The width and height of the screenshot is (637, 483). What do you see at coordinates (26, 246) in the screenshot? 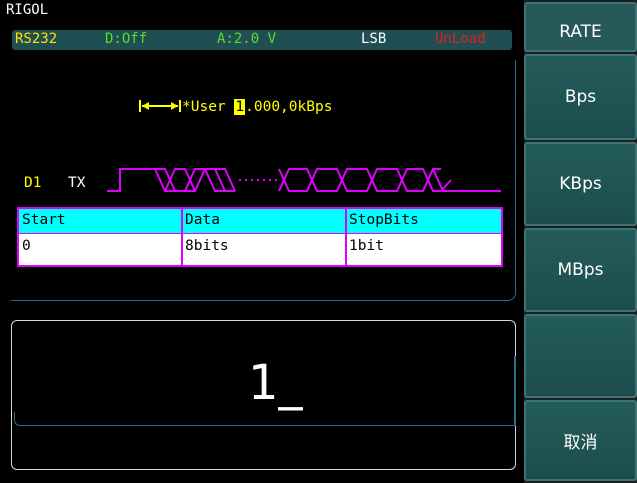
I see `start-bits-value: 0` at bounding box center [26, 246].